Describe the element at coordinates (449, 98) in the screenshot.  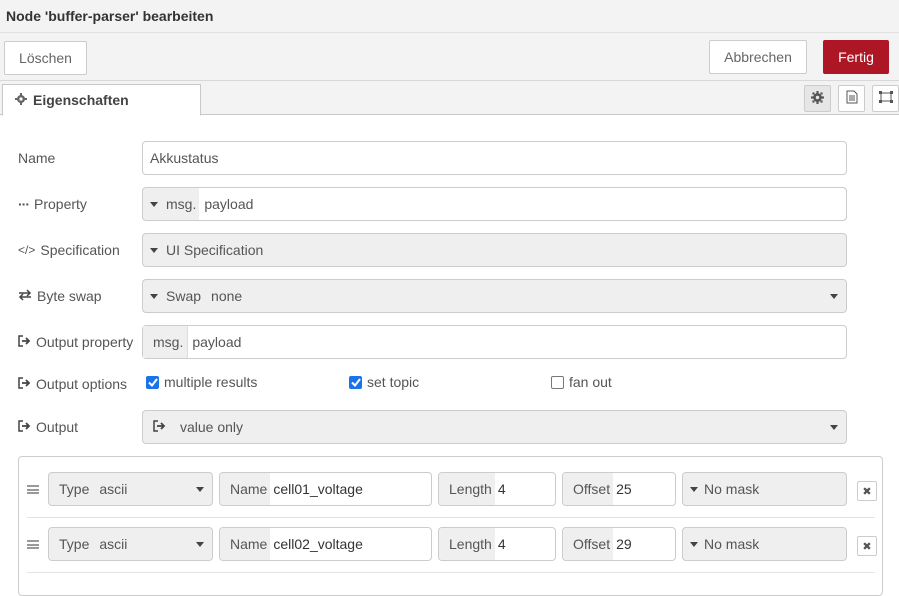
I see `tab-bar: Eigenschaften` at that location.